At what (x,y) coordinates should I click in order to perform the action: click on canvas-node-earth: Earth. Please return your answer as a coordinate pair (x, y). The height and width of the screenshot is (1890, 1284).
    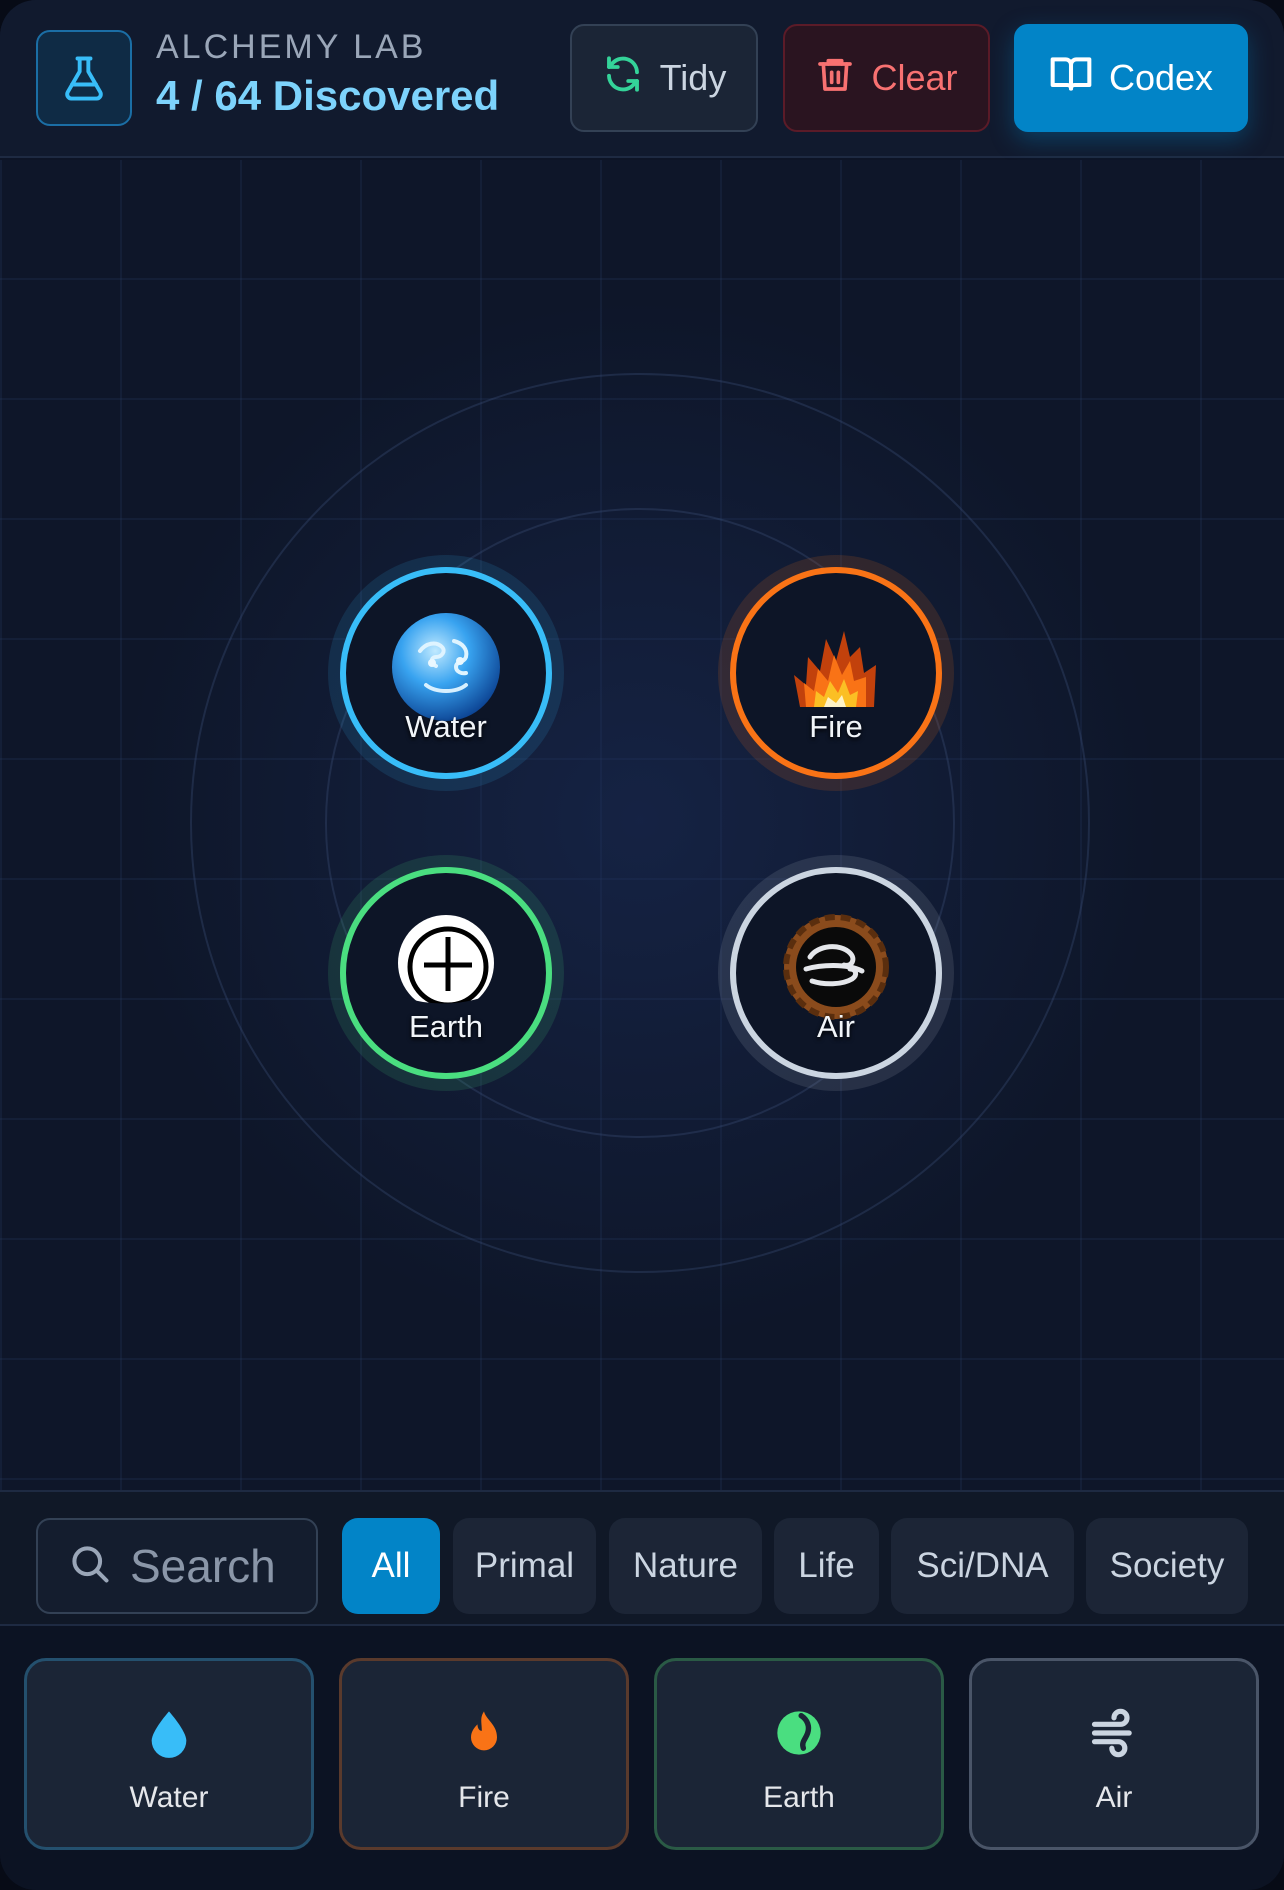
    Looking at the image, I should click on (446, 973).